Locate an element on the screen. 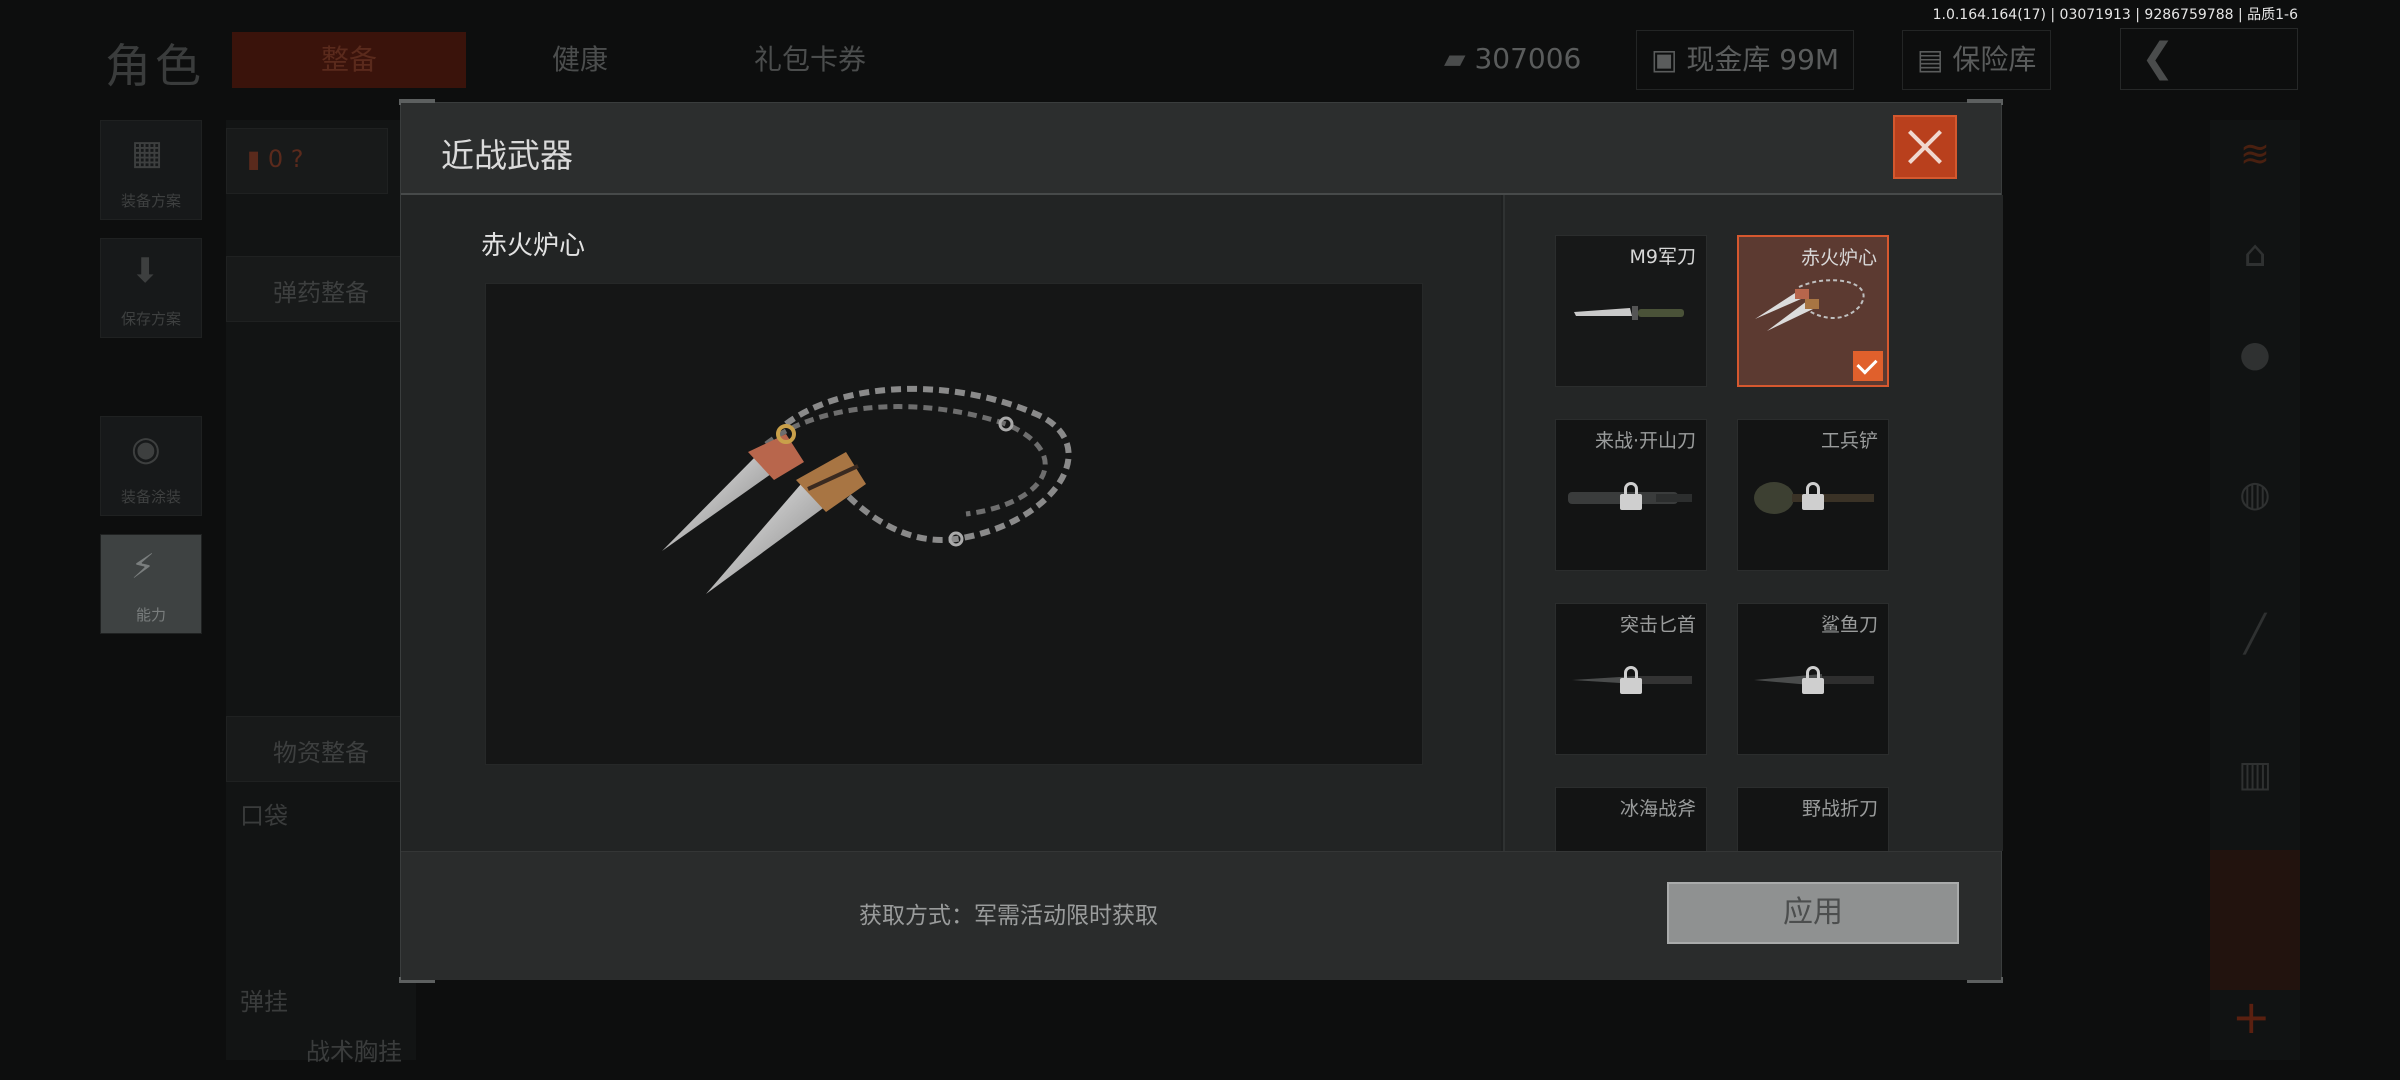 The image size is (2400, 1080). weapon-card-locked: 冰海战斧 is located at coordinates (1631, 819).